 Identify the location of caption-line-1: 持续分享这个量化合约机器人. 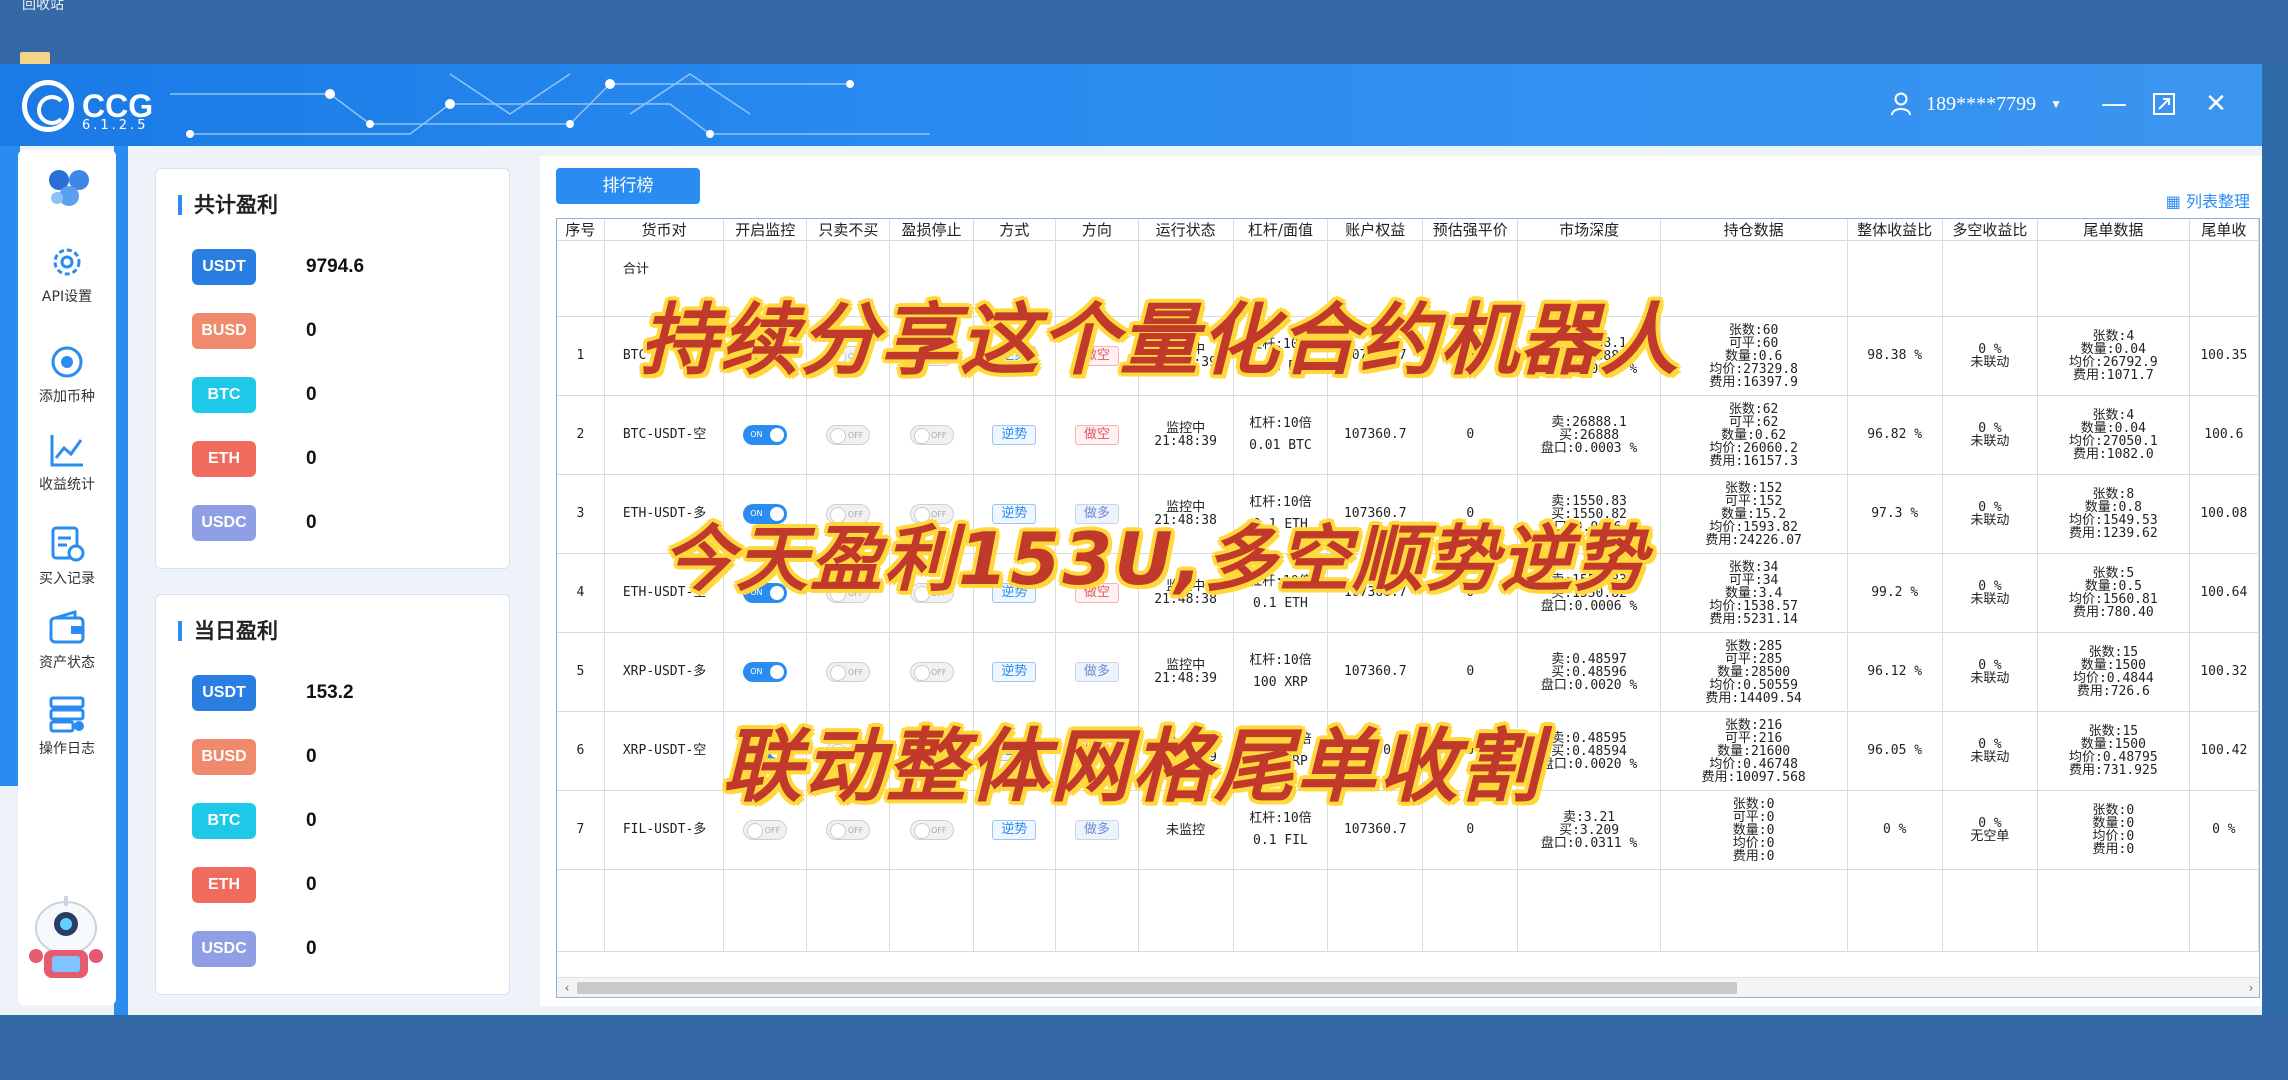
(1160, 341).